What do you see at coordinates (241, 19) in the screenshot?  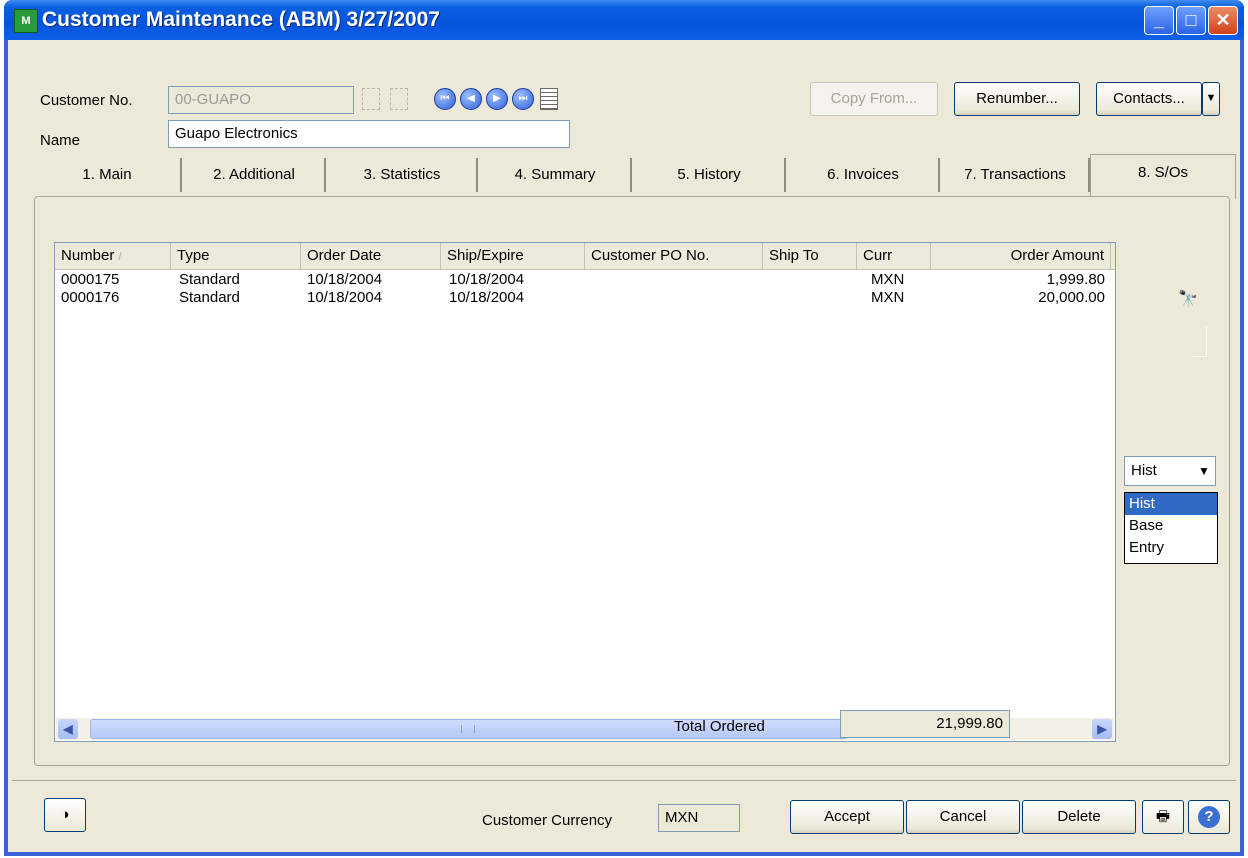 I see `window-title: Customer Maintenance (ABM) 3/27/2007` at bounding box center [241, 19].